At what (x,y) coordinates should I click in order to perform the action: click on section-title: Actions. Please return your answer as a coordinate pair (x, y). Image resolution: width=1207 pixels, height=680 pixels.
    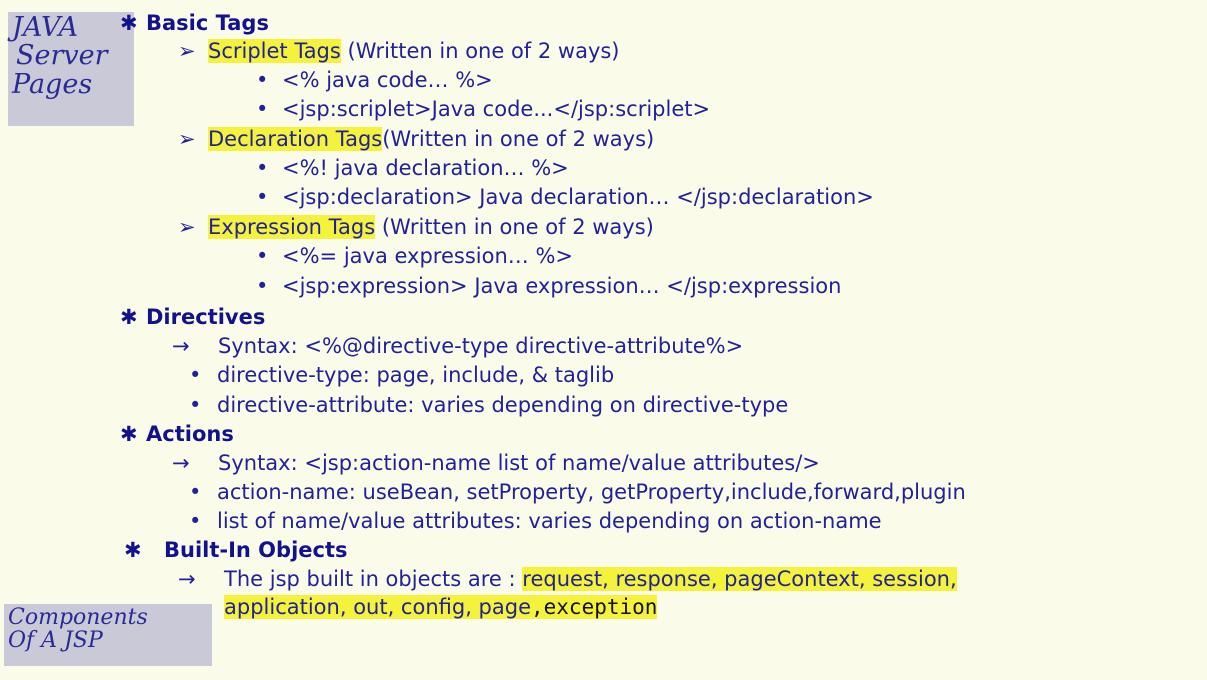
    Looking at the image, I should click on (190, 434).